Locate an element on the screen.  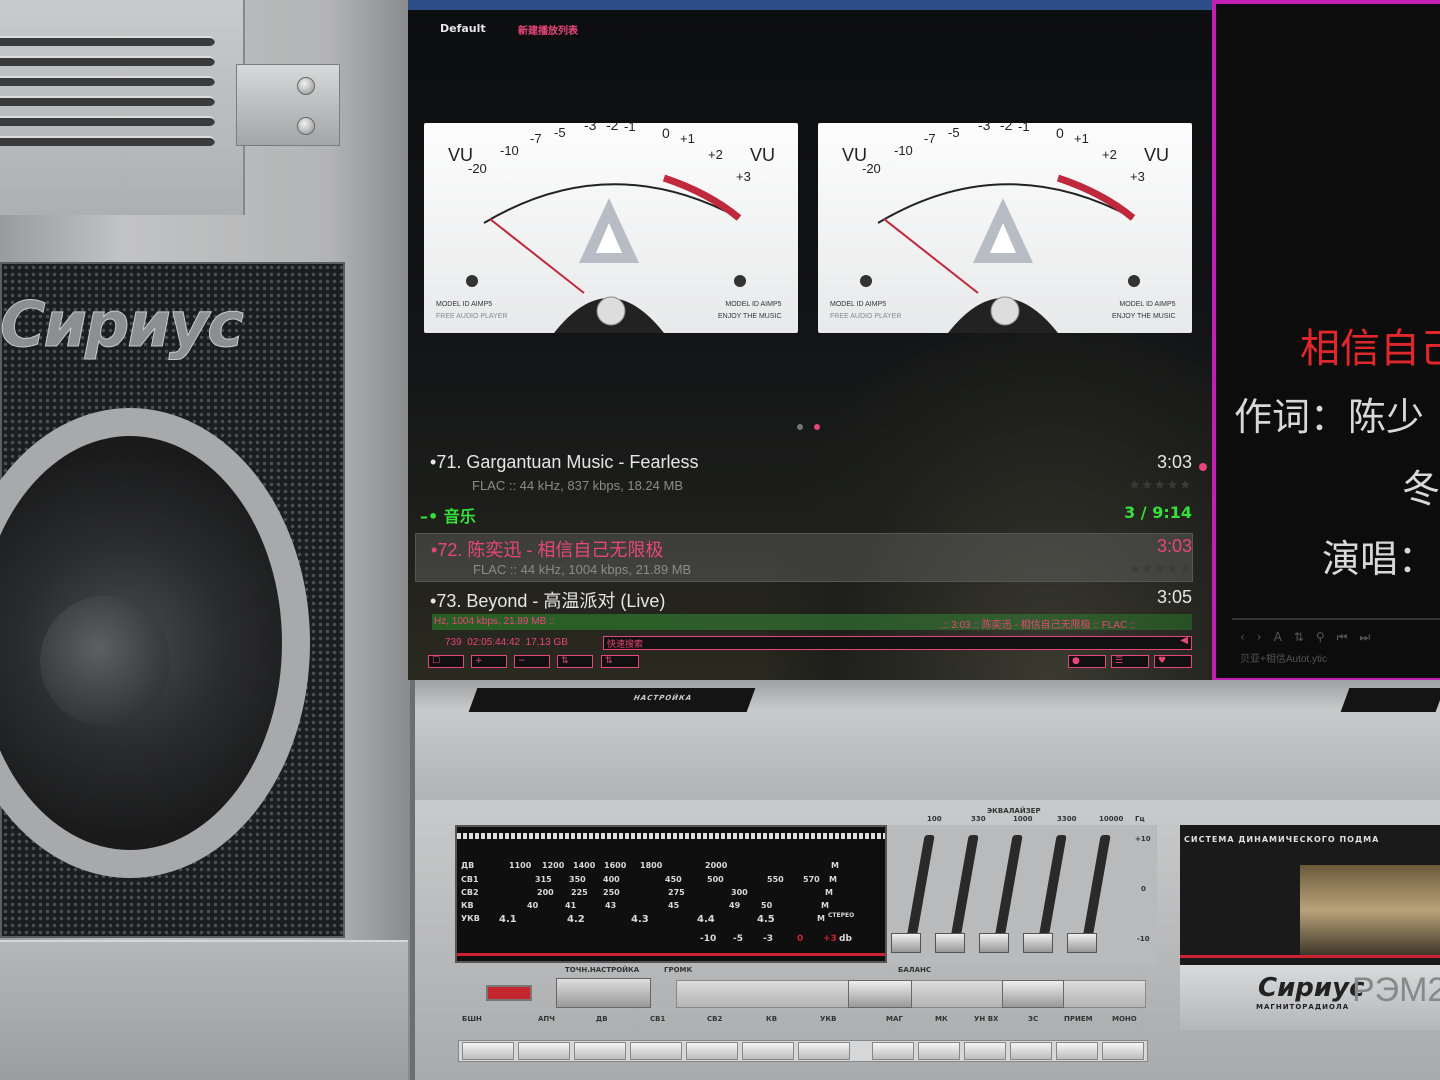
key-mono is located at coordinates (1123, 1051).